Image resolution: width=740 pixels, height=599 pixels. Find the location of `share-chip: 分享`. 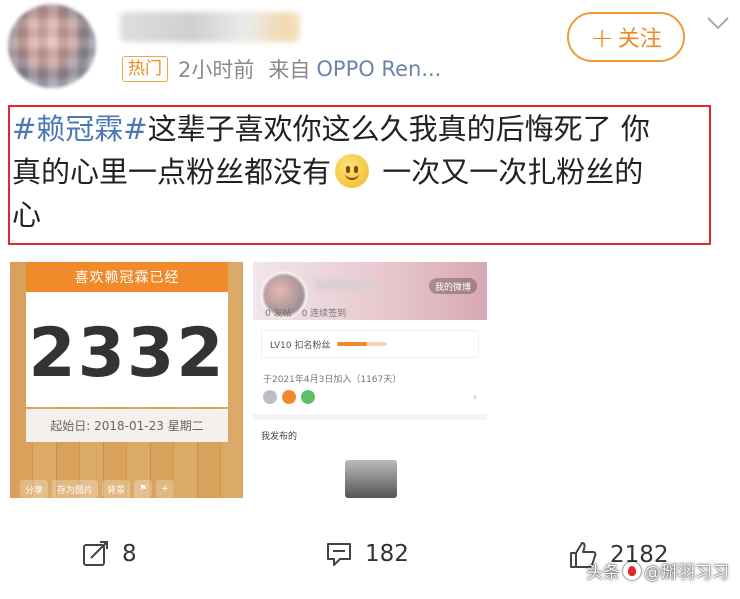

share-chip: 分享 is located at coordinates (34, 489).